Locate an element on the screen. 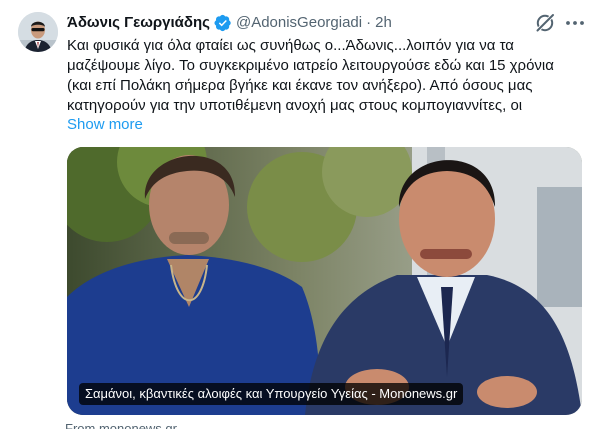 The image size is (605, 429). show-more-link: Show more is located at coordinates (105, 125).